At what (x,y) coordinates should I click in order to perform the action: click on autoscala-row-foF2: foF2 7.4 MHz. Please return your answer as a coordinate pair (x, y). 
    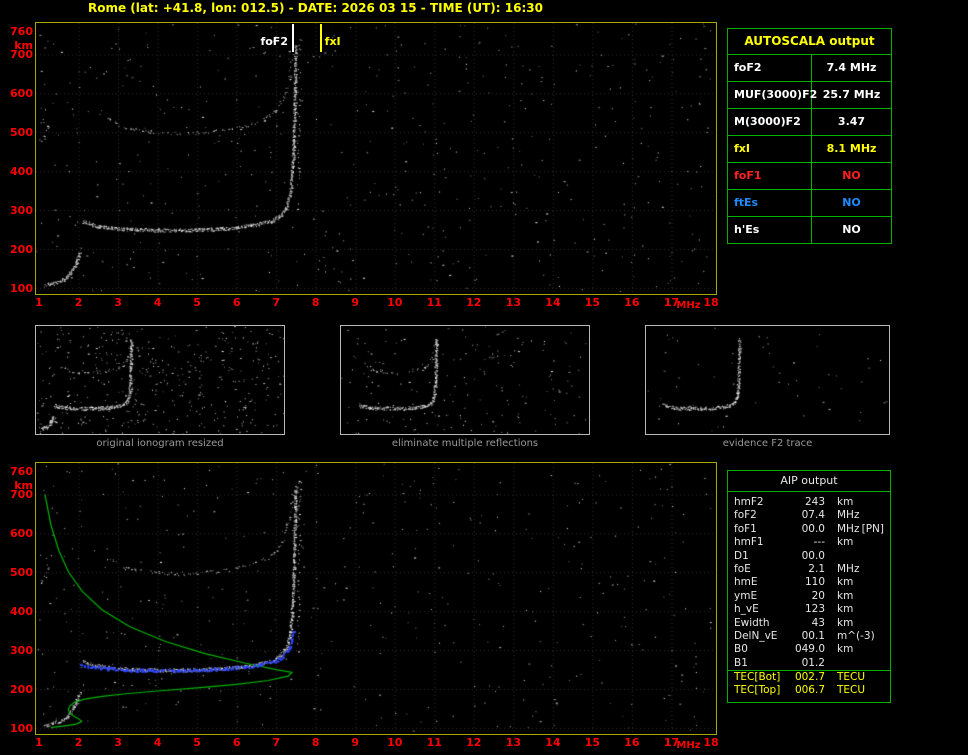
    Looking at the image, I should click on (809, 68).